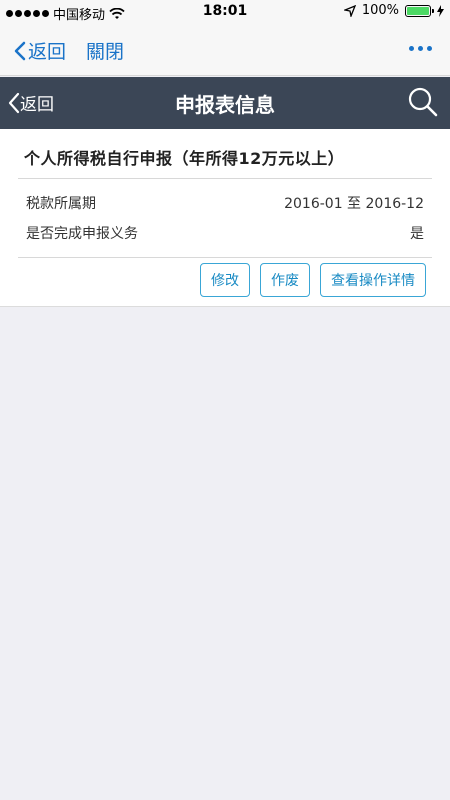 This screenshot has height=800, width=450. What do you see at coordinates (417, 234) in the screenshot?
I see `obligation-value: 是` at bounding box center [417, 234].